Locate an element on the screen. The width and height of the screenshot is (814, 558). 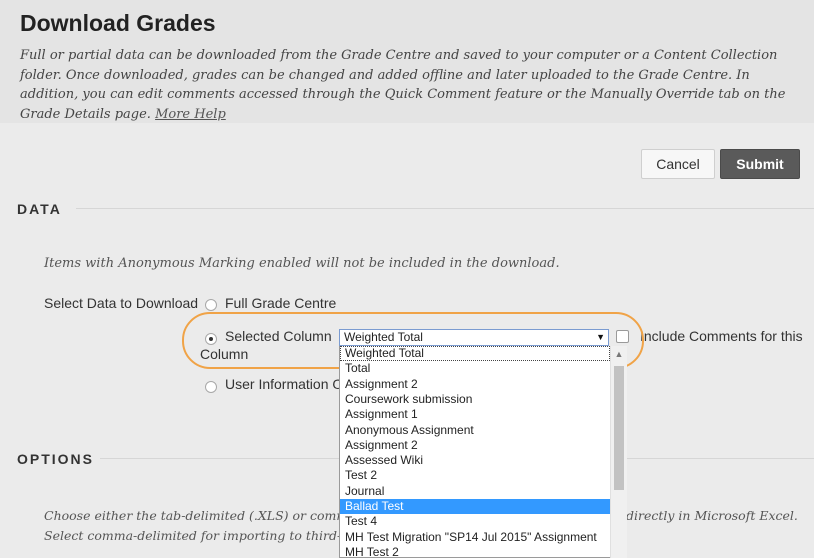
dropdown-arrow-icon: ▼ is located at coordinates (600, 337).